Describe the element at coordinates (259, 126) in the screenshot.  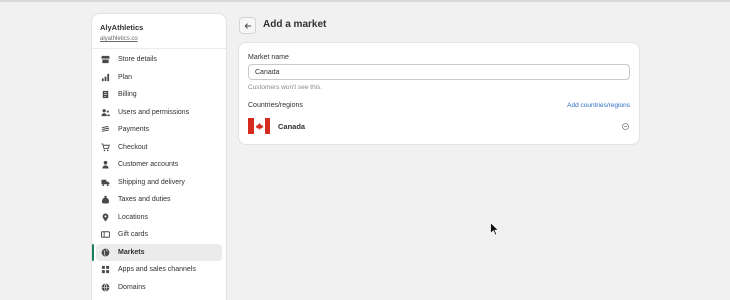
I see `canada-flag-icon` at that location.